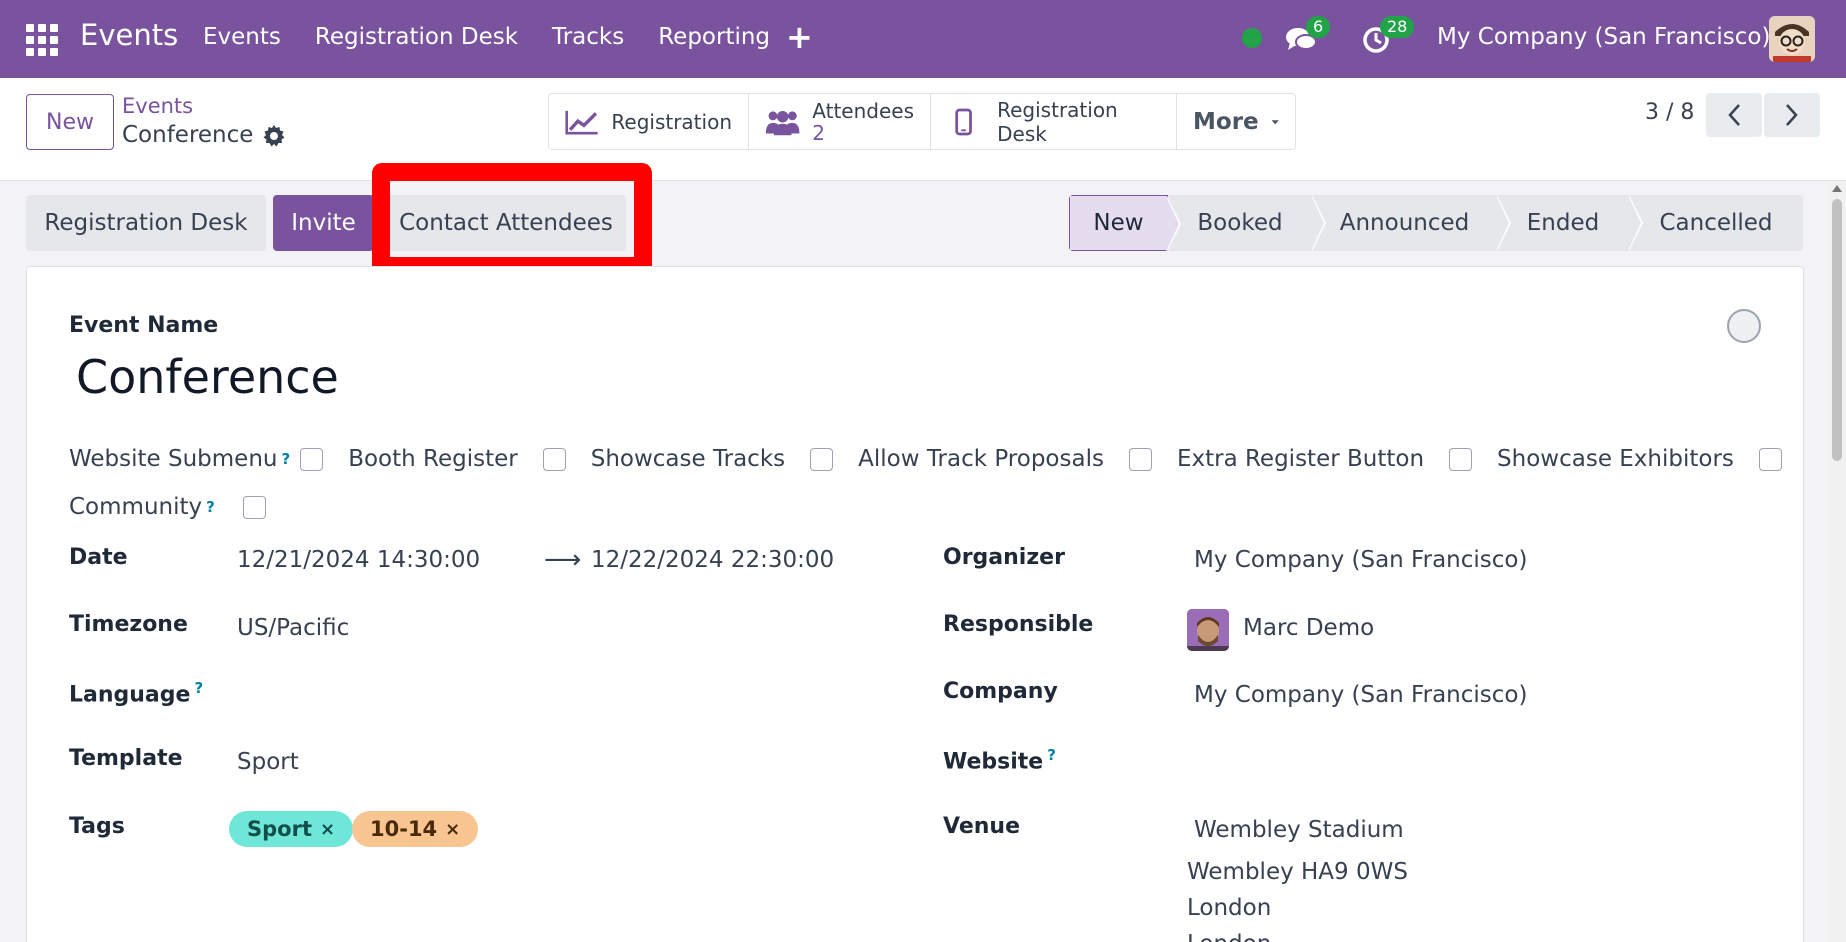 The image size is (1846, 942). I want to click on pager-previous-button, so click(1734, 115).